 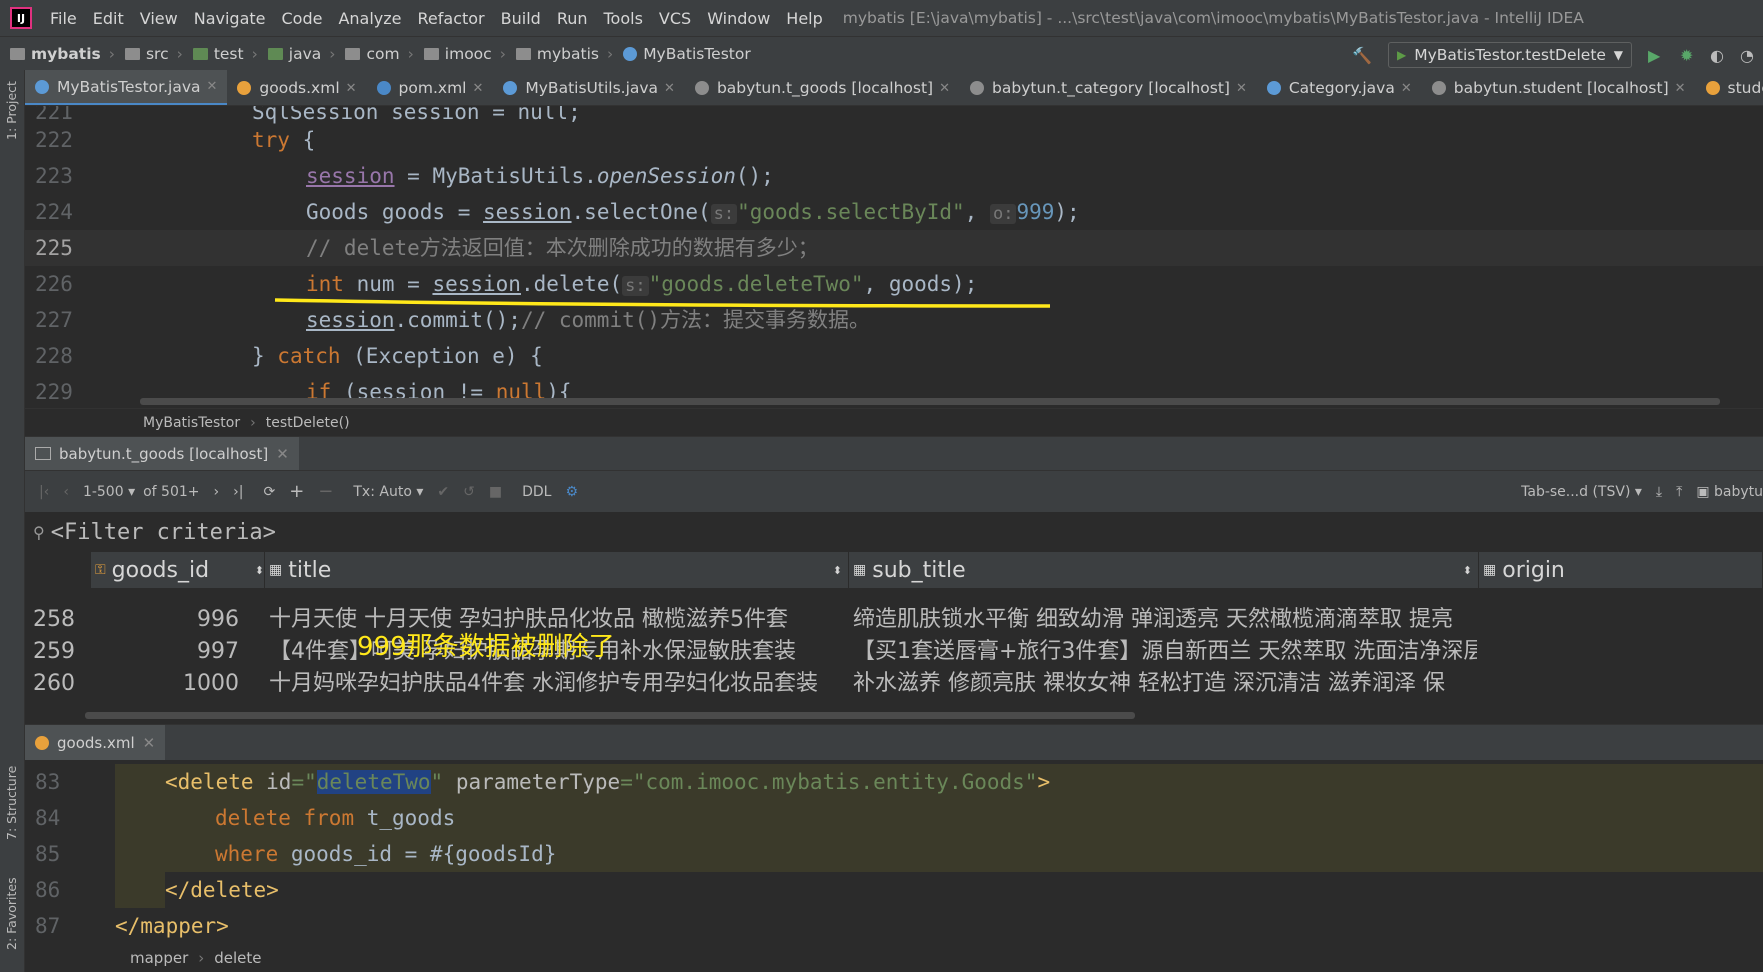 What do you see at coordinates (1729, 492) in the screenshot?
I see `datasource-select: ▣ babytu` at bounding box center [1729, 492].